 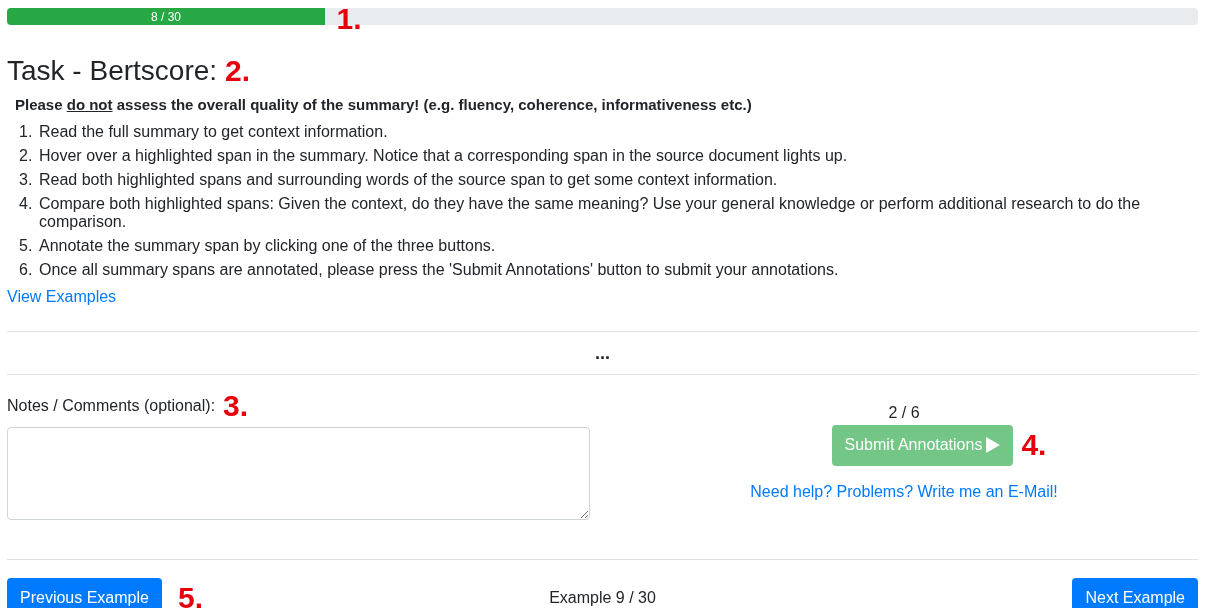 What do you see at coordinates (349, 18) in the screenshot?
I see `annotation-number: 1.` at bounding box center [349, 18].